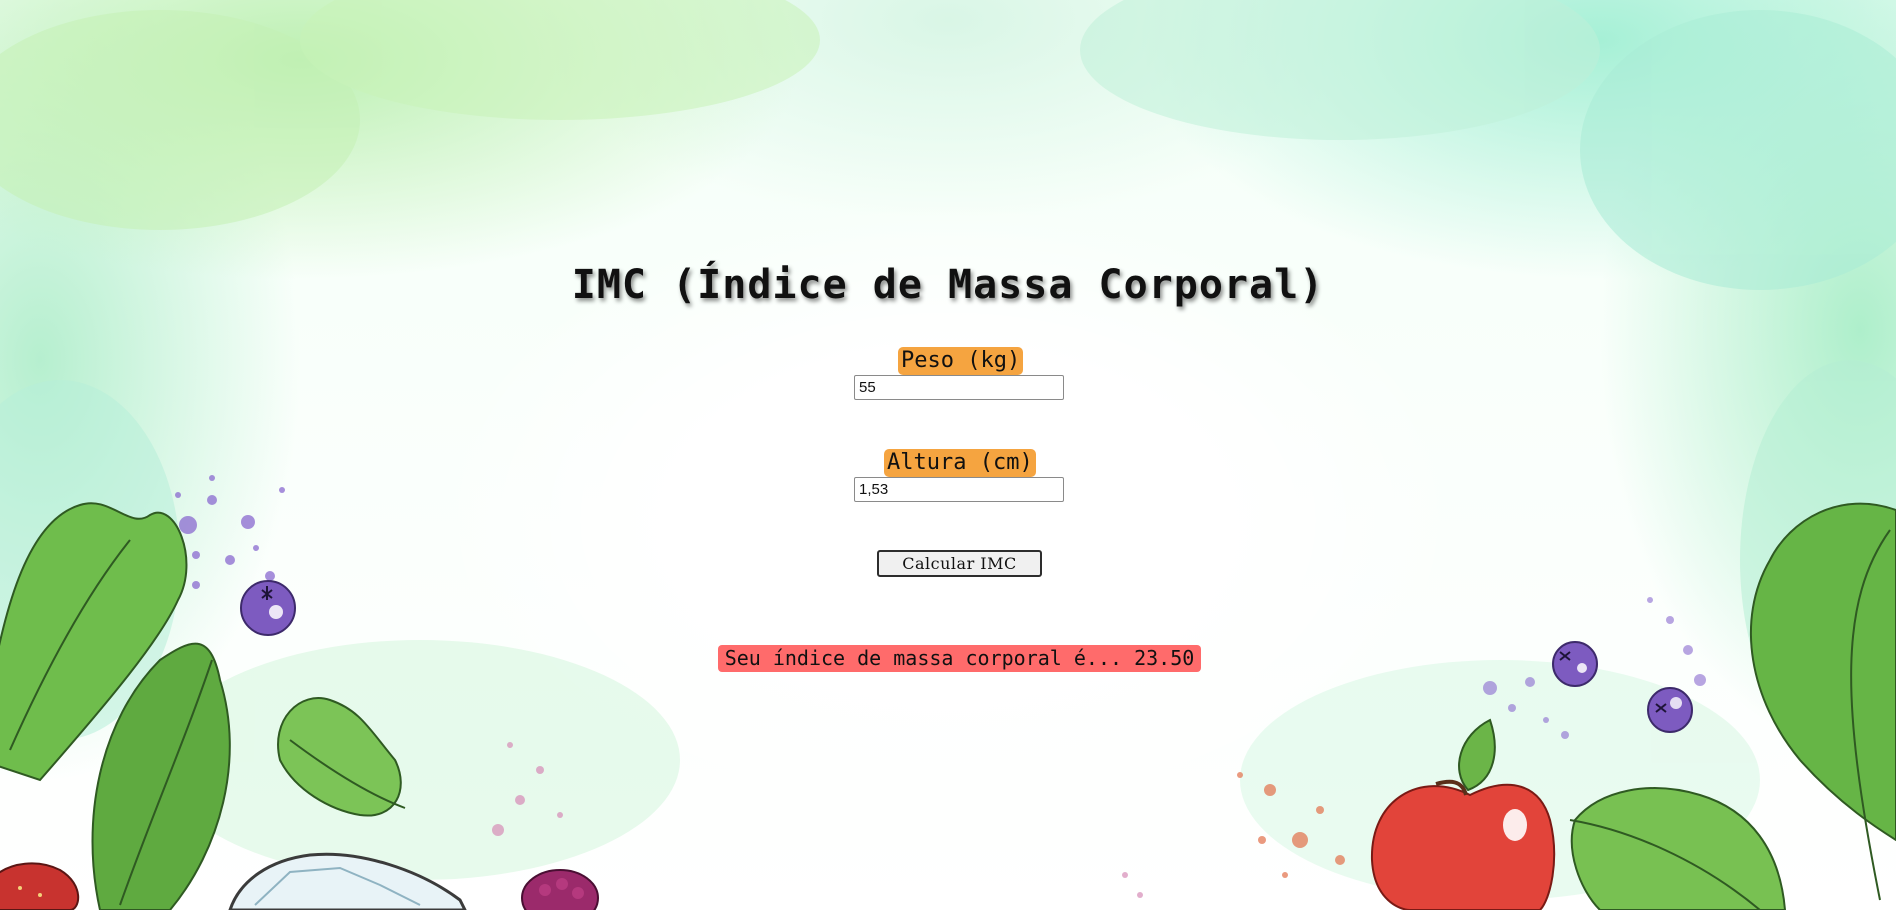 The image size is (1896, 910). I want to click on weight-label: Peso (kg), so click(961, 361).